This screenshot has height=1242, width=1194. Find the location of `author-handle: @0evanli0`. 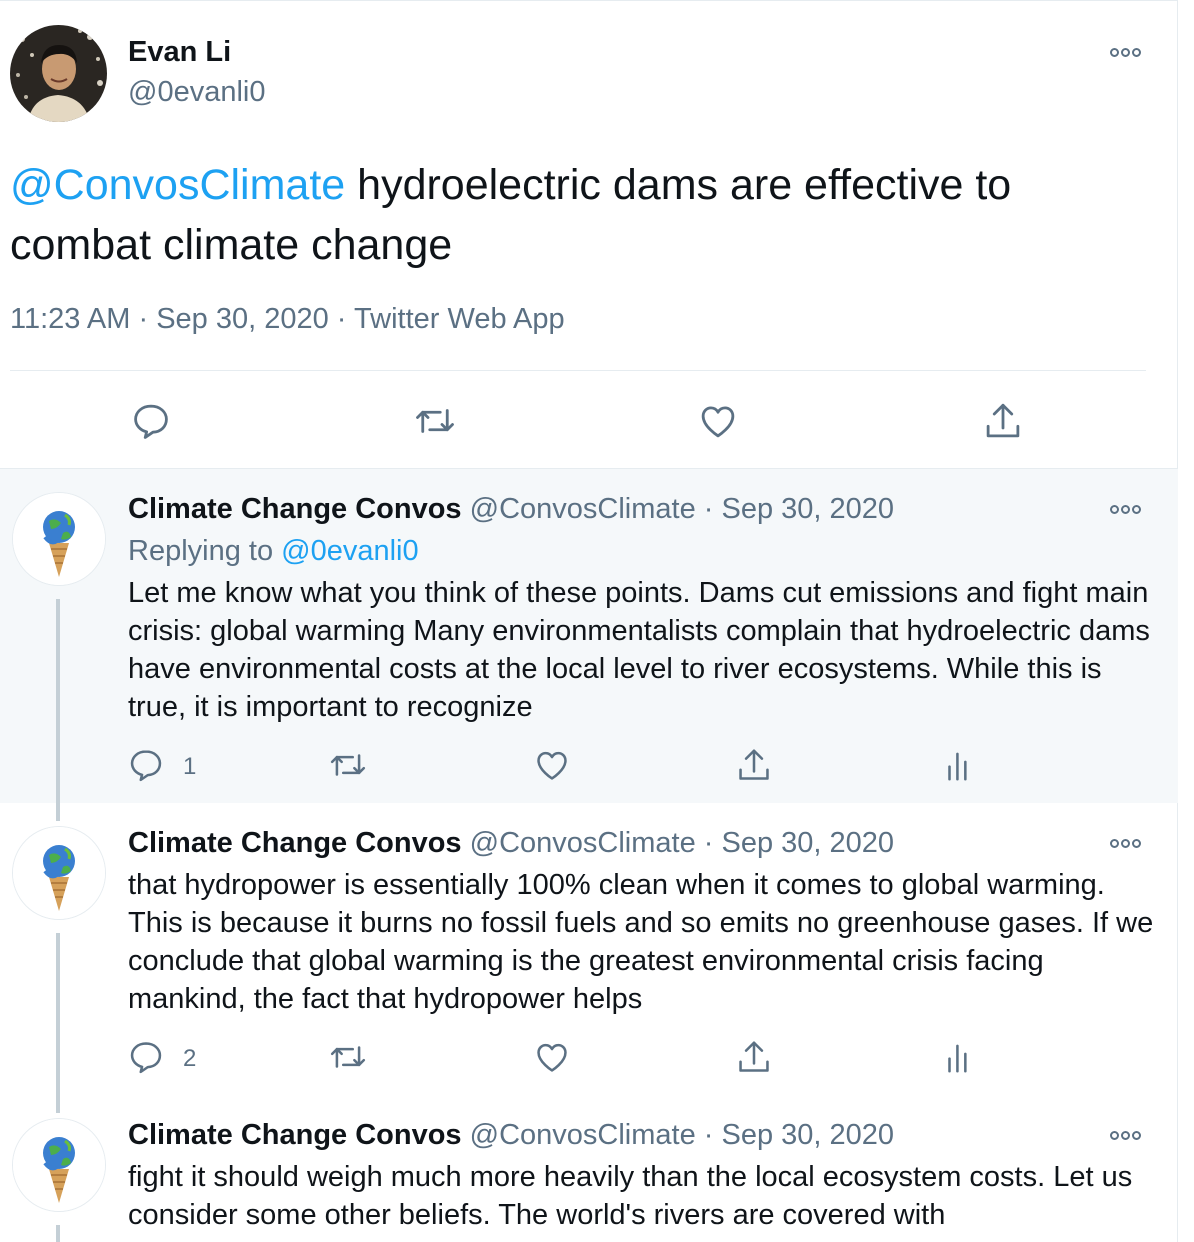

author-handle: @0evanli0 is located at coordinates (196, 92).